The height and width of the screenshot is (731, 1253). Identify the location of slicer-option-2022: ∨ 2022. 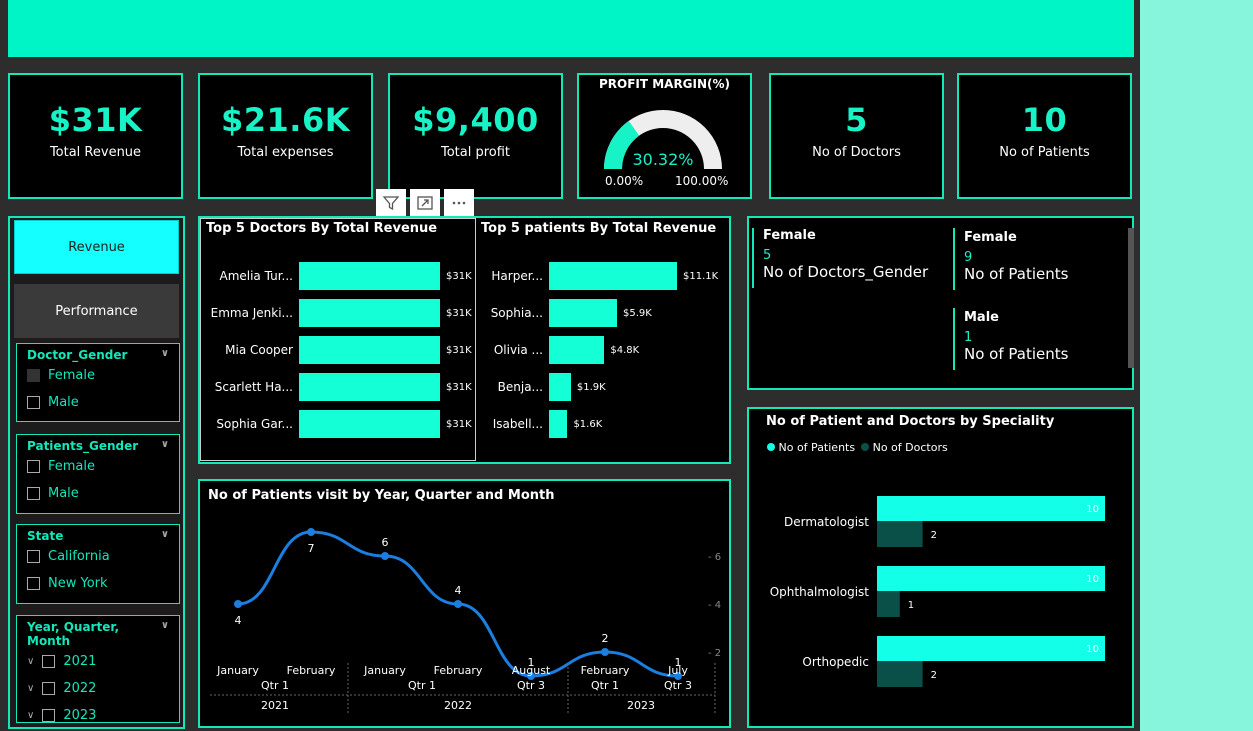
(98, 688).